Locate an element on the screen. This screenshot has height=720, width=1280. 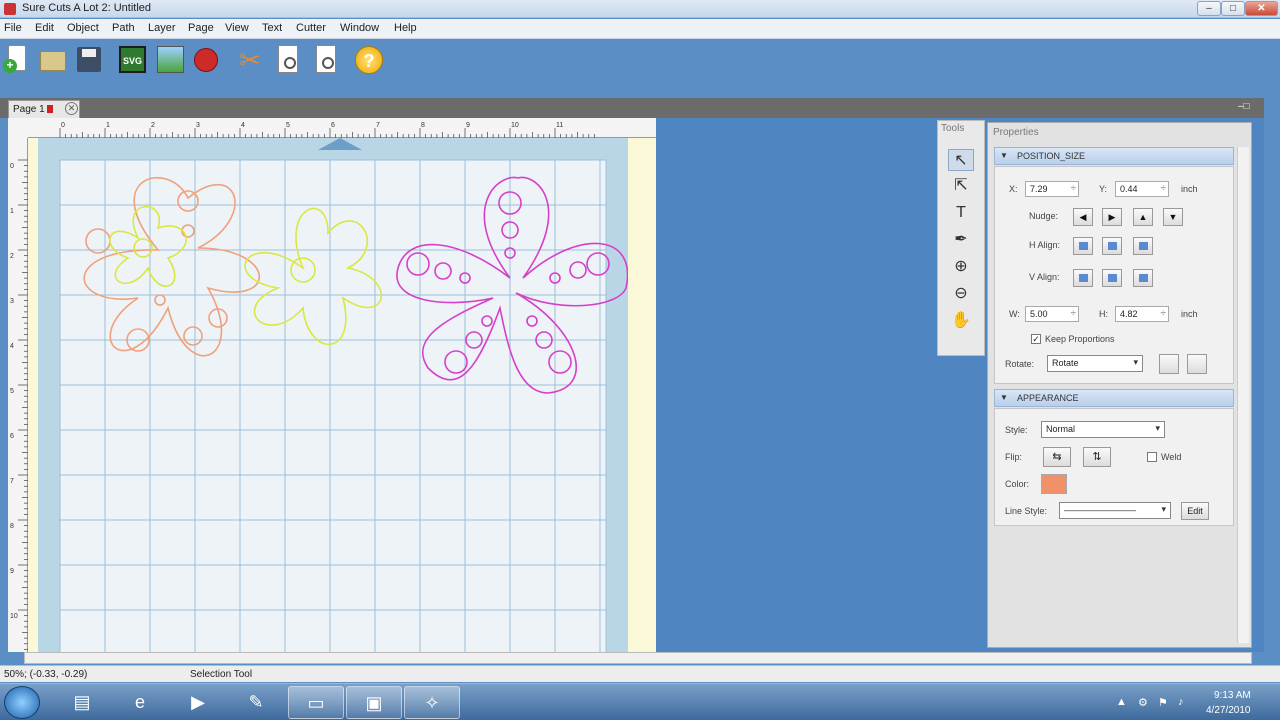
pan-tool-icon: ✋ is located at coordinates (961, 321).